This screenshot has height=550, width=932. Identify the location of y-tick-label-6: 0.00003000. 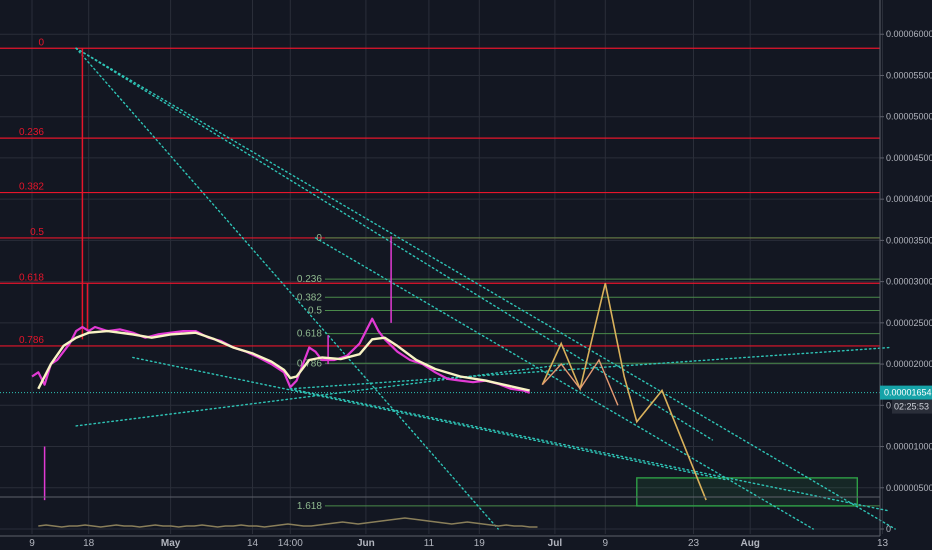
(909, 282).